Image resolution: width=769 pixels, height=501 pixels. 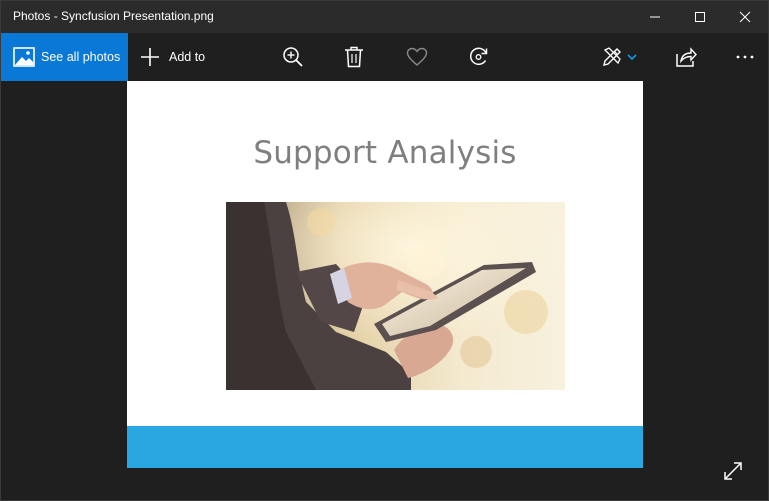 I want to click on more-icon, so click(x=745, y=57).